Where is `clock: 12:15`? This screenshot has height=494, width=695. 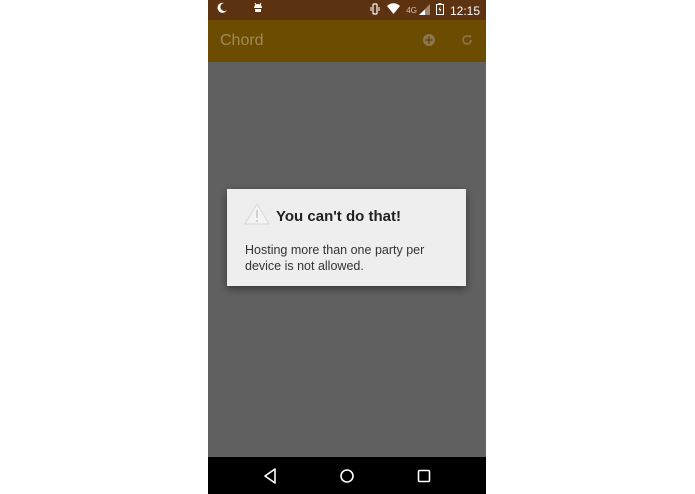 clock: 12:15 is located at coordinates (464, 10).